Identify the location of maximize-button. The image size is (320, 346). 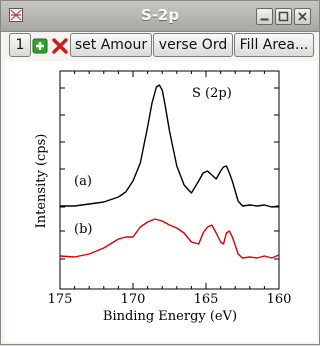
(283, 16).